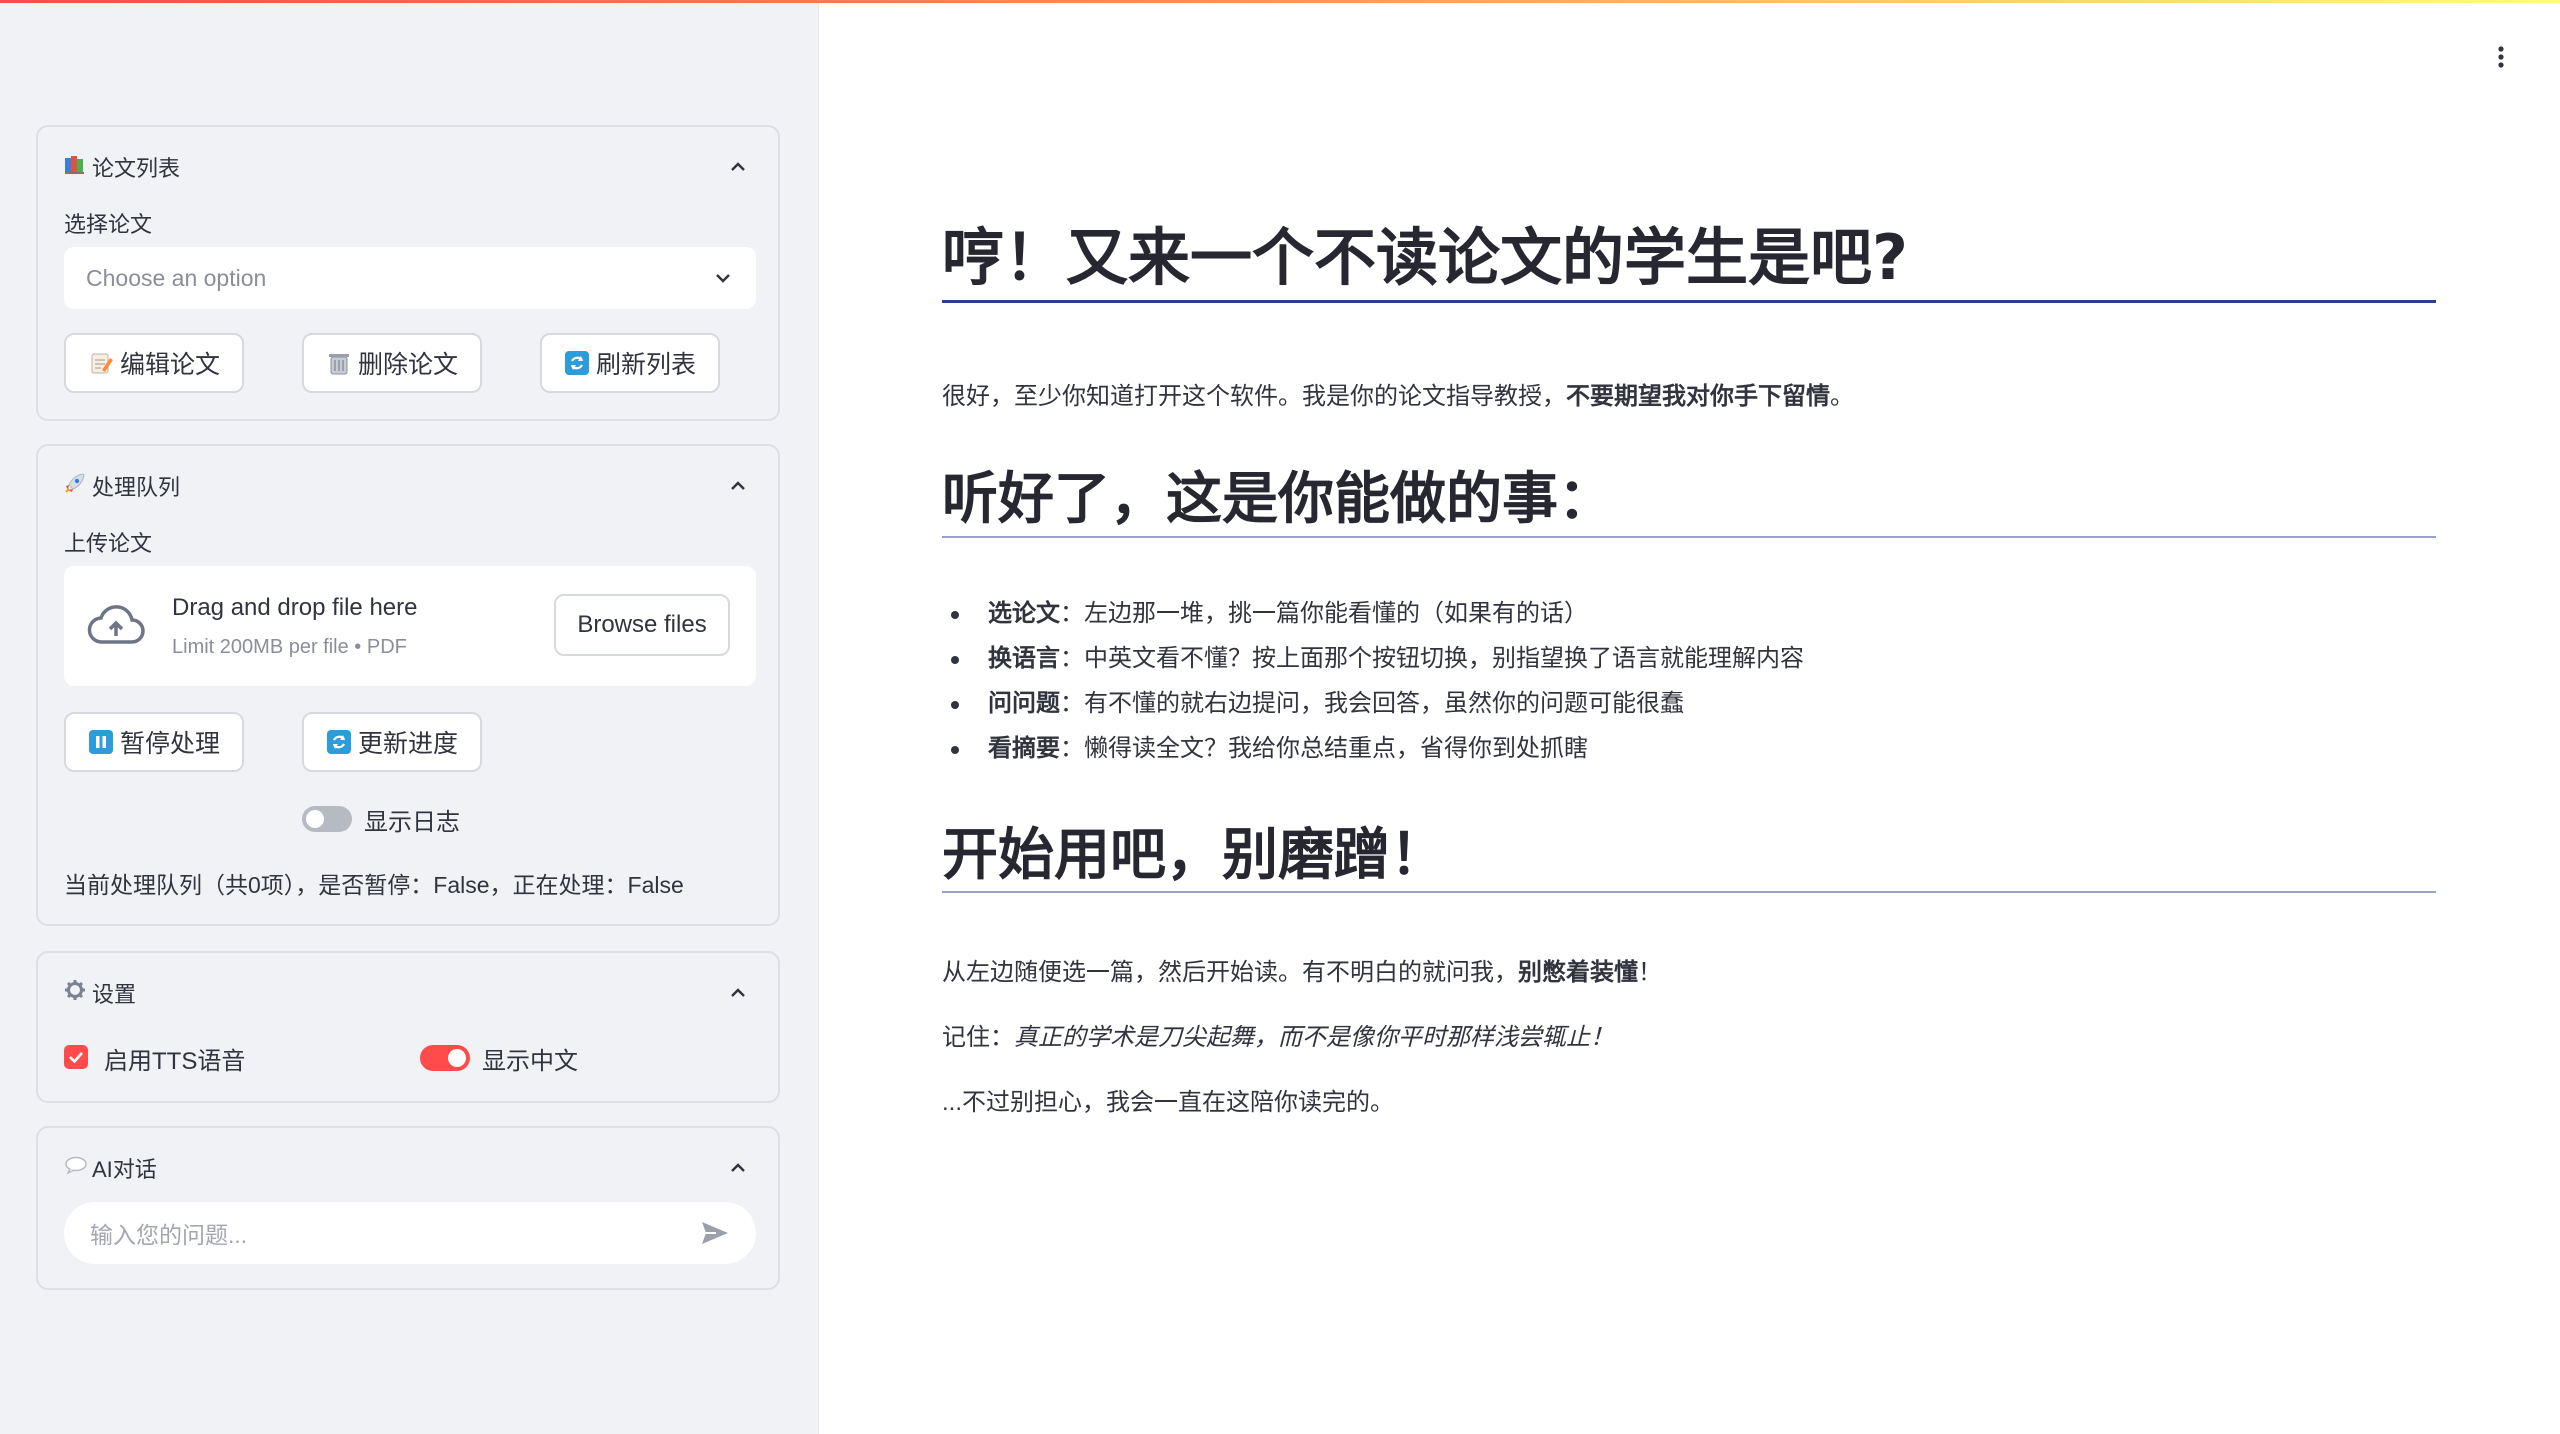 This screenshot has height=1434, width=2560. What do you see at coordinates (1024, 748) in the screenshot?
I see `feature-name: 看摘要` at bounding box center [1024, 748].